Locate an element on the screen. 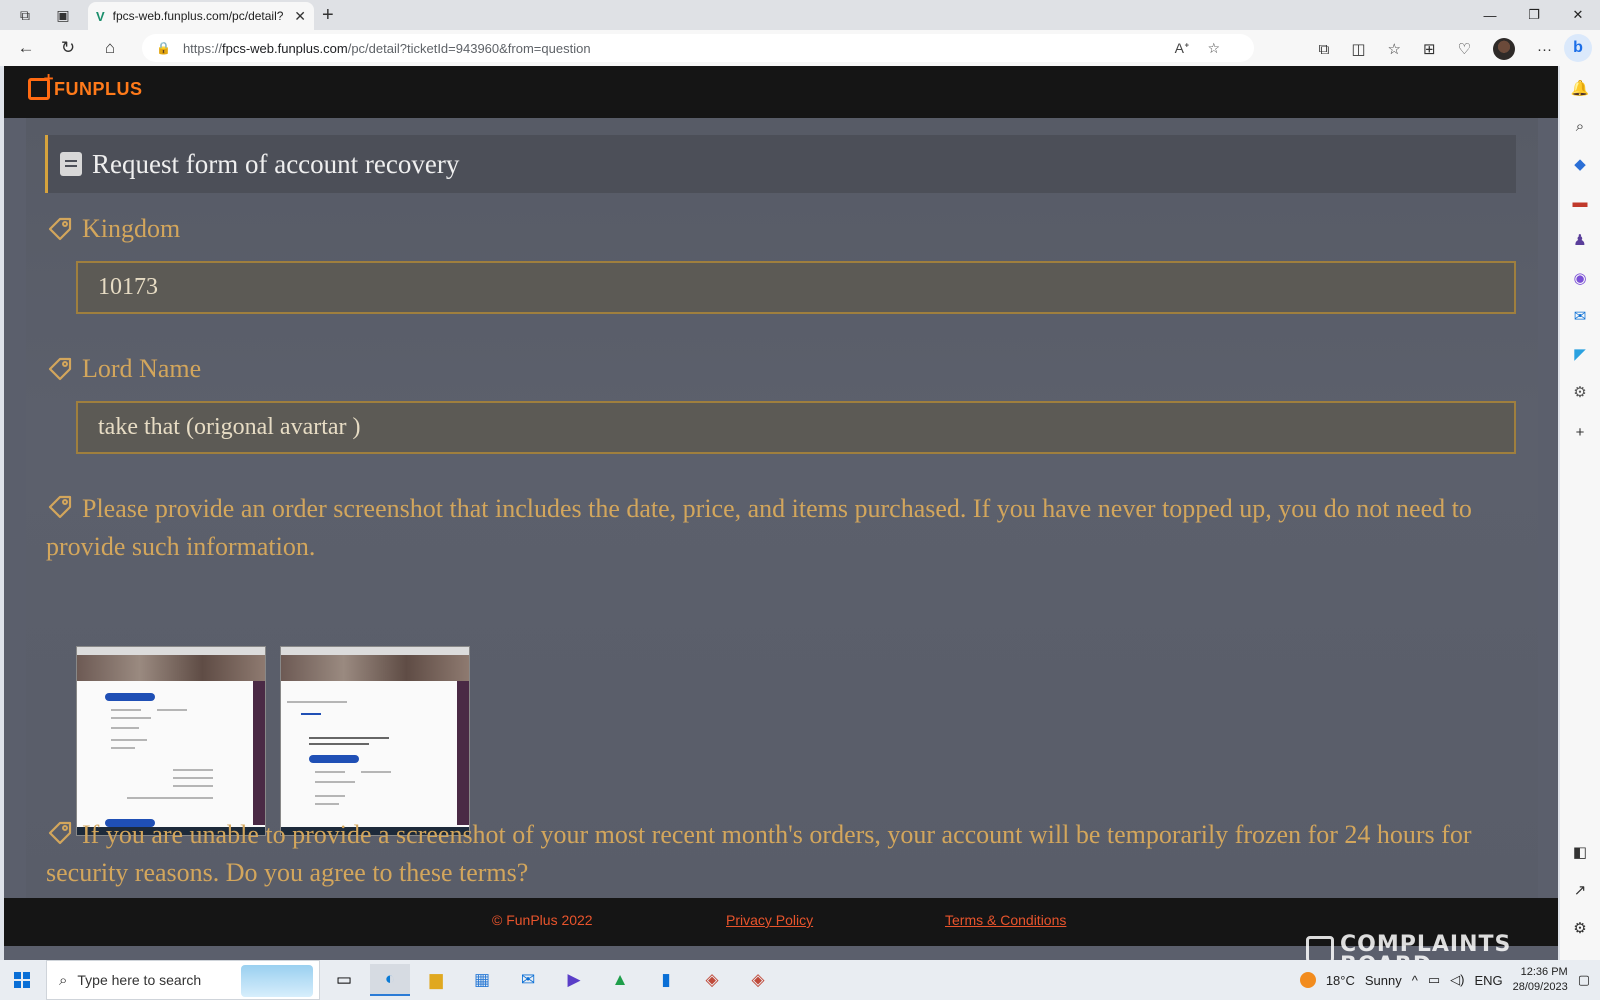 The width and height of the screenshot is (1600, 1000). url-path: /pc/detail?ticketId=943960&from=question is located at coordinates (469, 48).